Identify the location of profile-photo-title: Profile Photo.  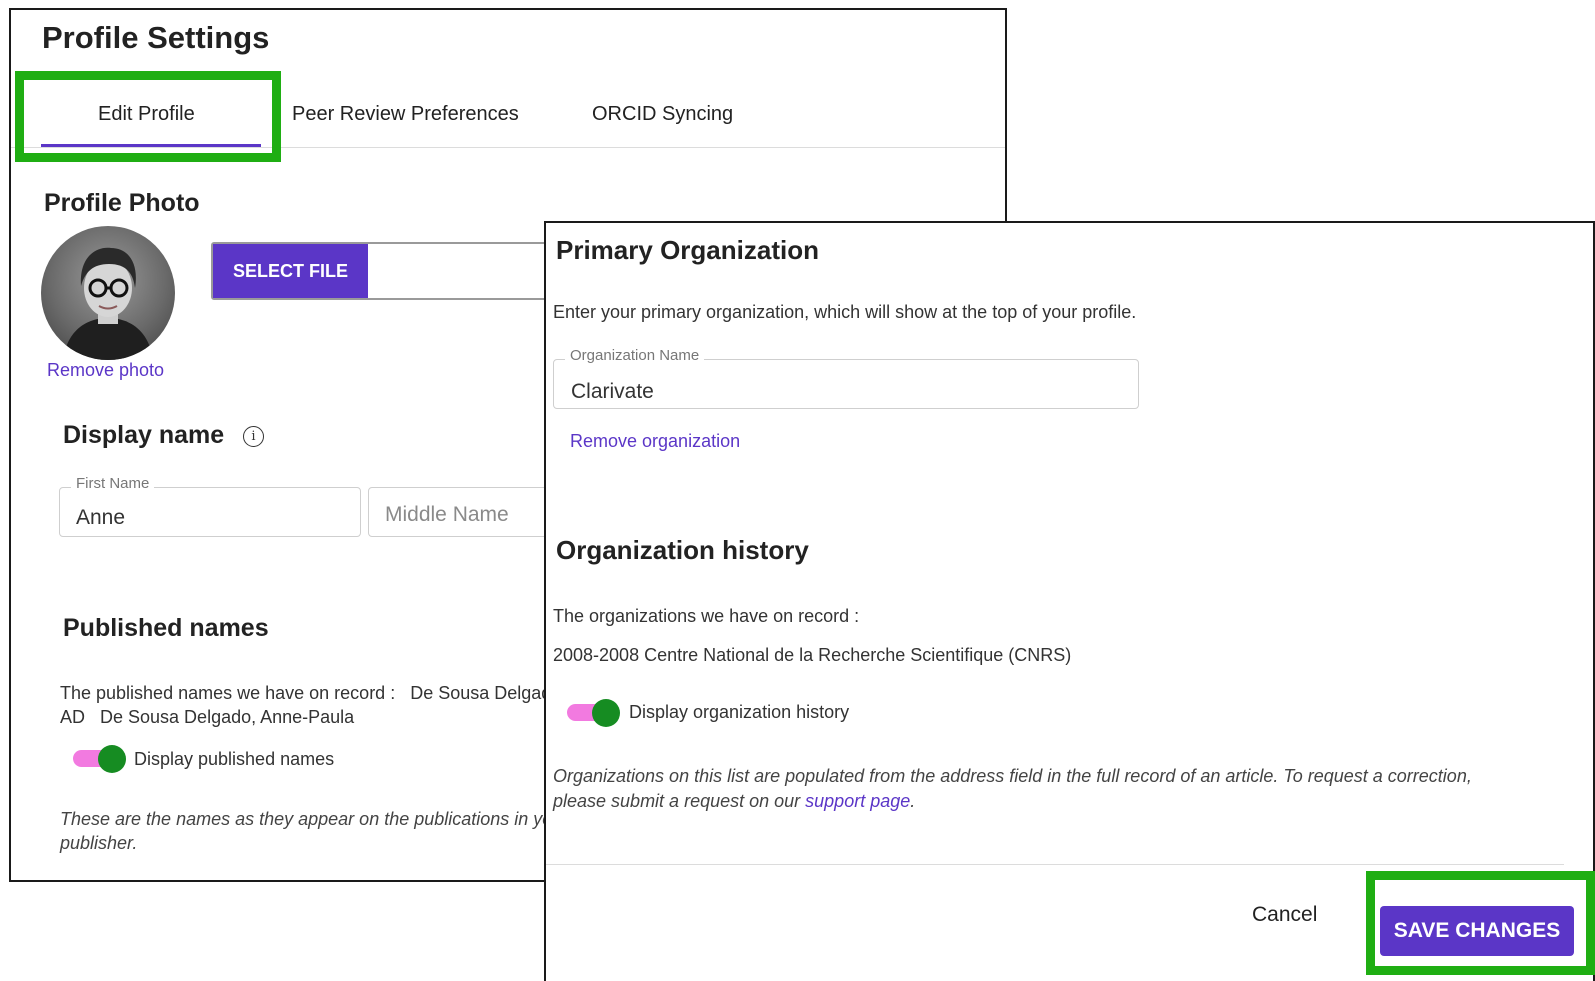
(122, 203).